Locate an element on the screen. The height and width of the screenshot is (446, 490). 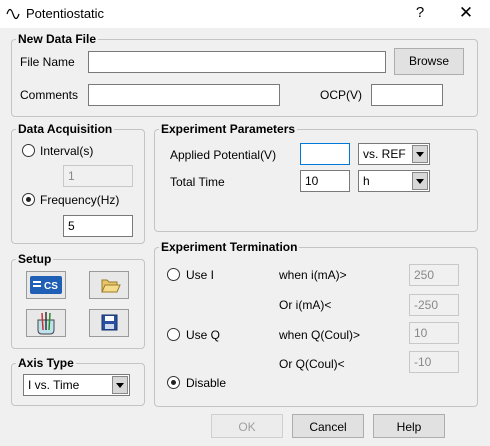
axis-type-legend: Axis Type is located at coordinates (46, 363).